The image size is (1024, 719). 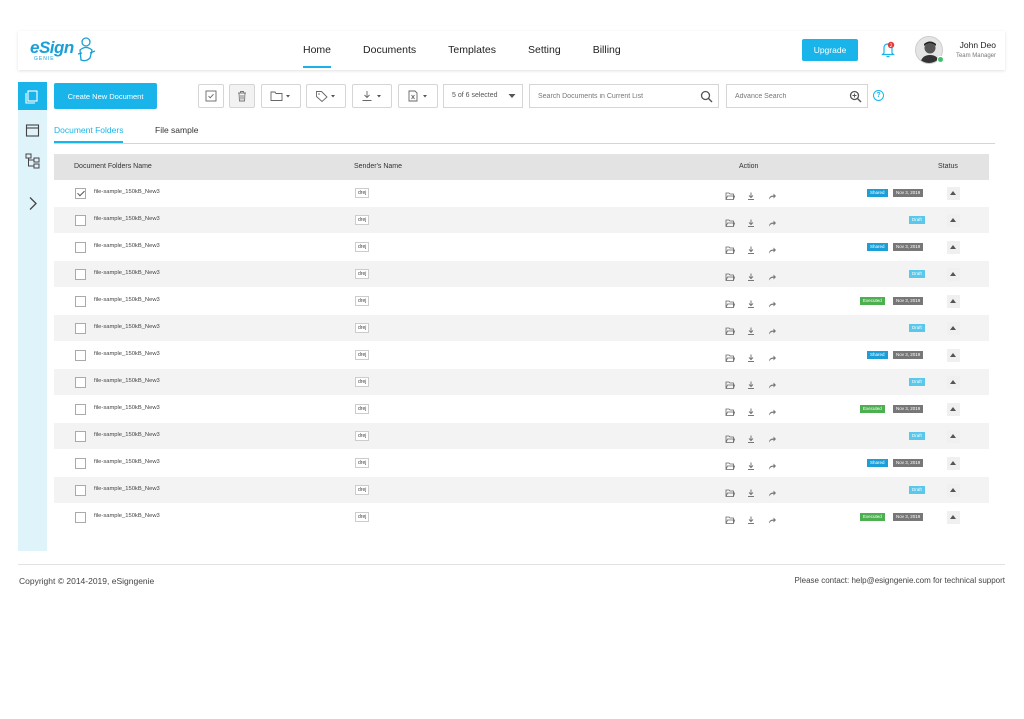 What do you see at coordinates (32, 160) in the screenshot?
I see `tree-icon` at bounding box center [32, 160].